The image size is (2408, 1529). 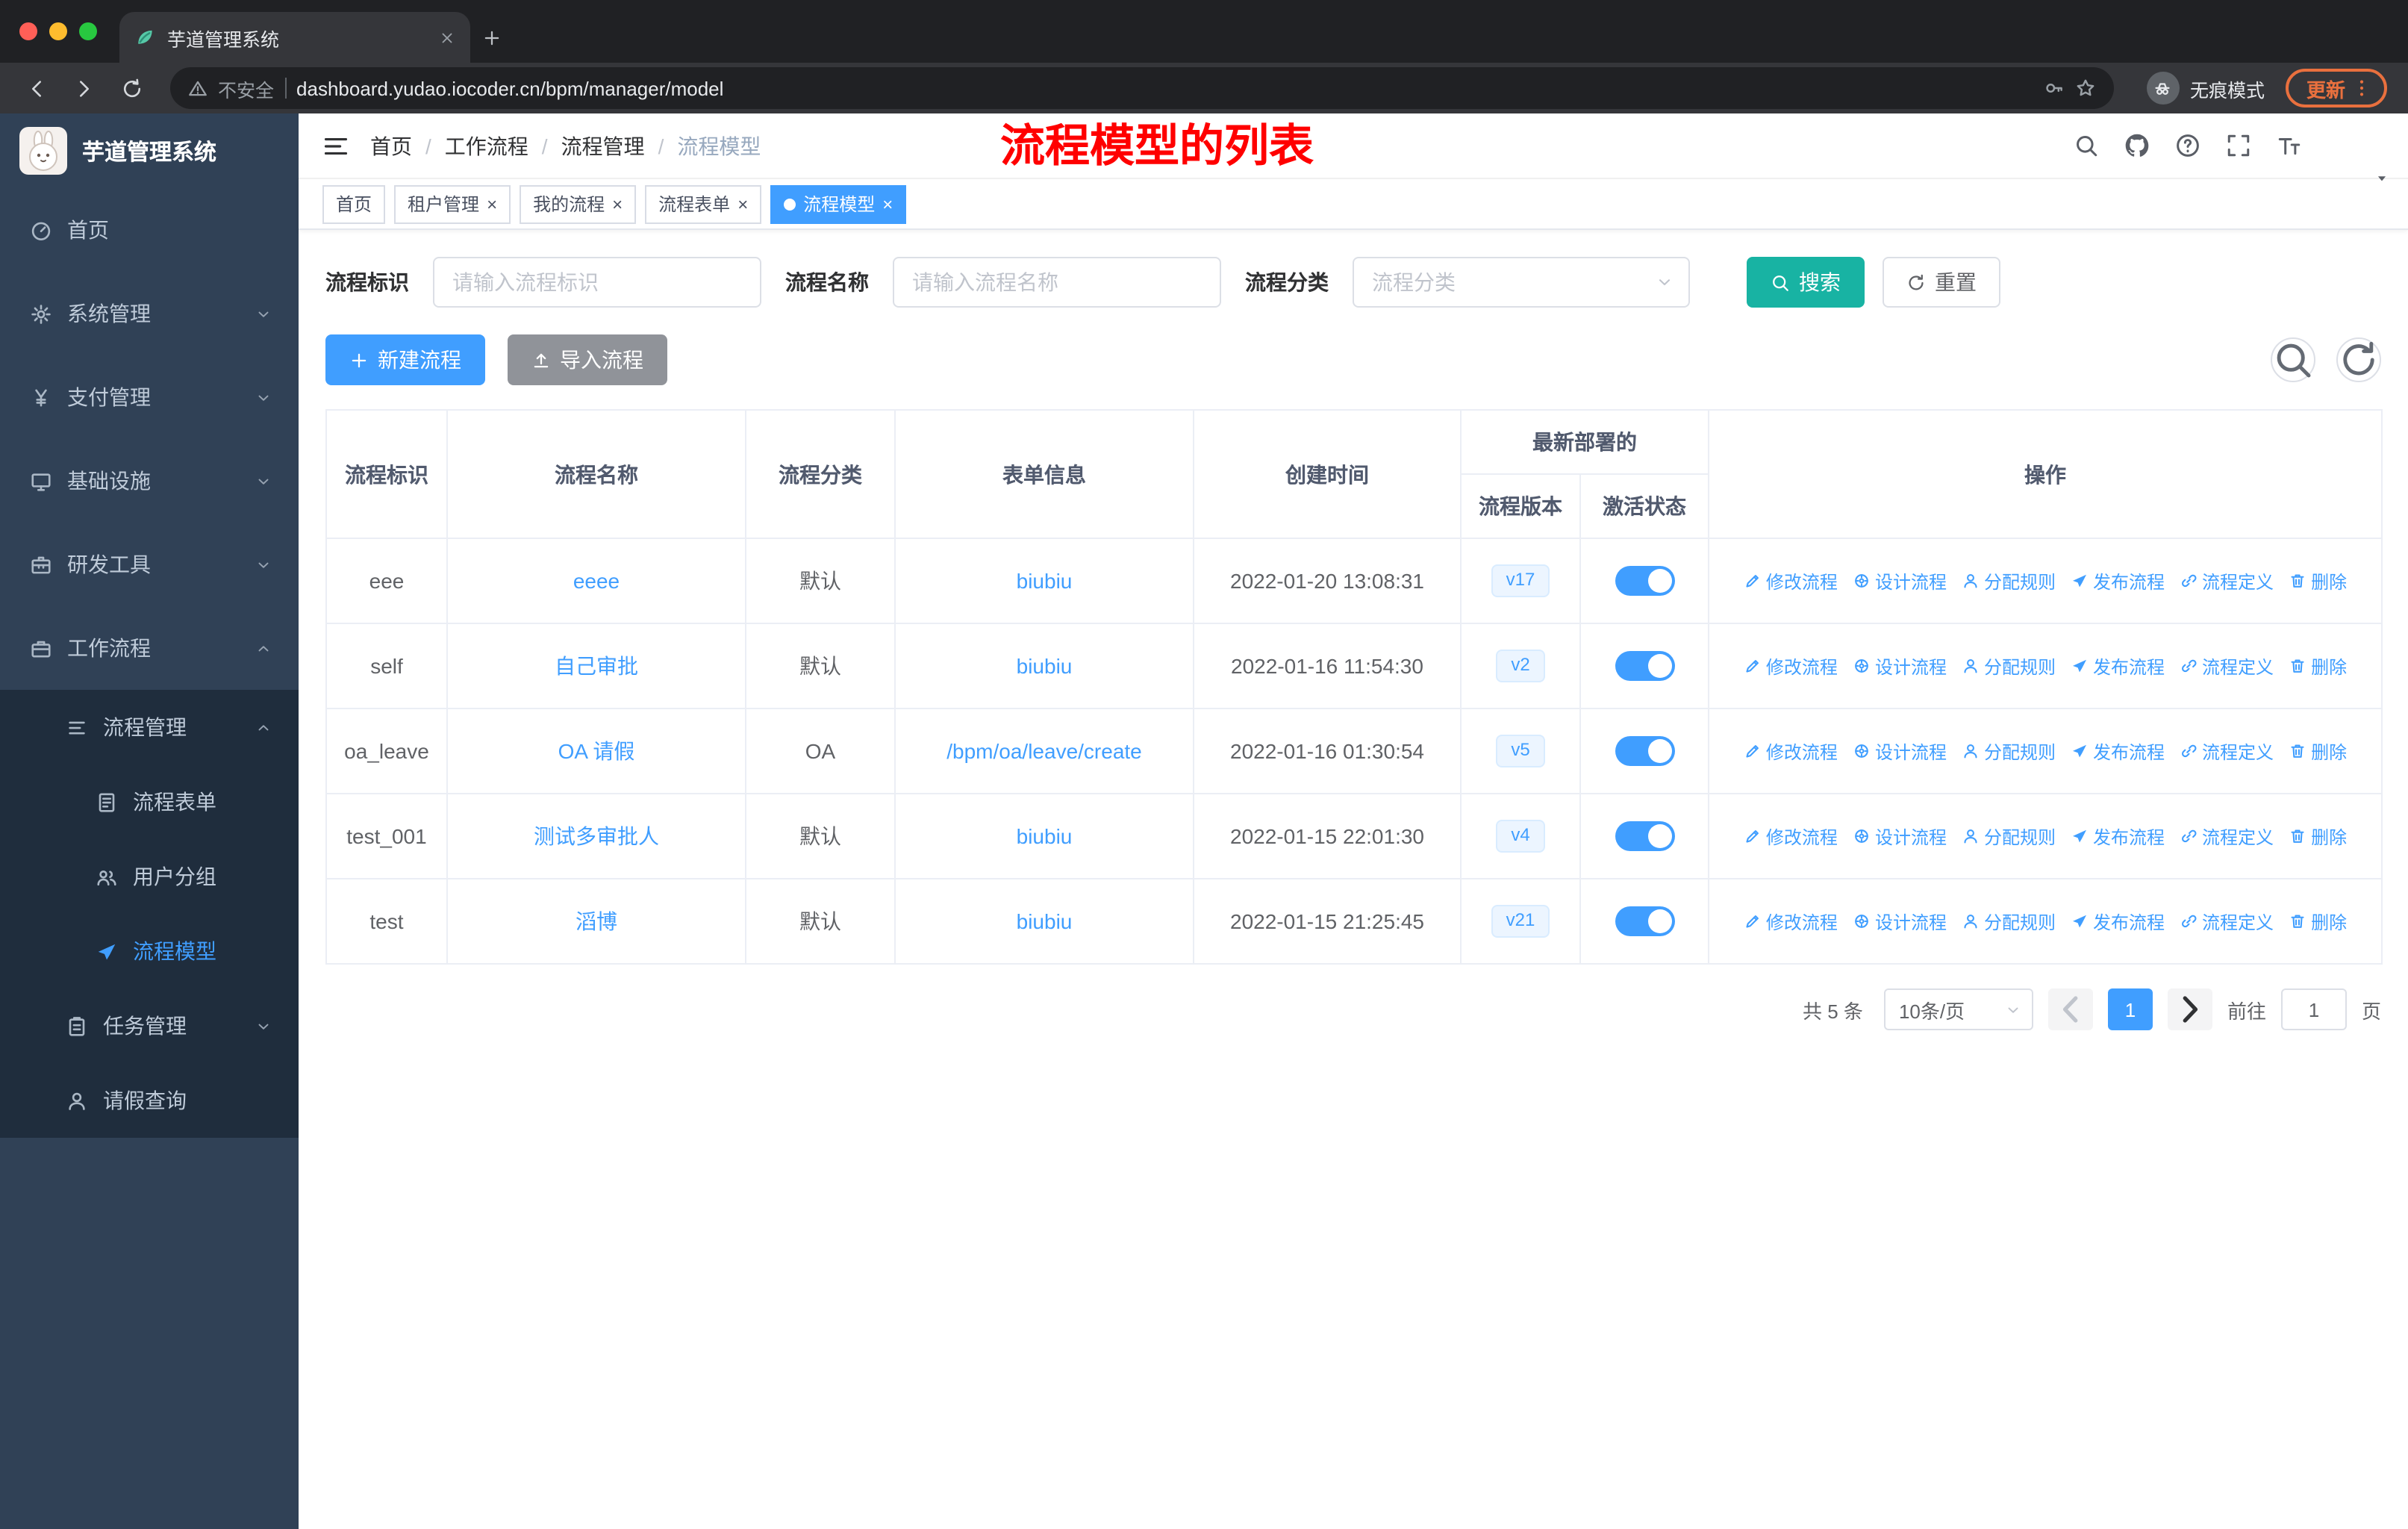 What do you see at coordinates (149, 877) in the screenshot?
I see `sidebar-item-user-group: 用户分组` at bounding box center [149, 877].